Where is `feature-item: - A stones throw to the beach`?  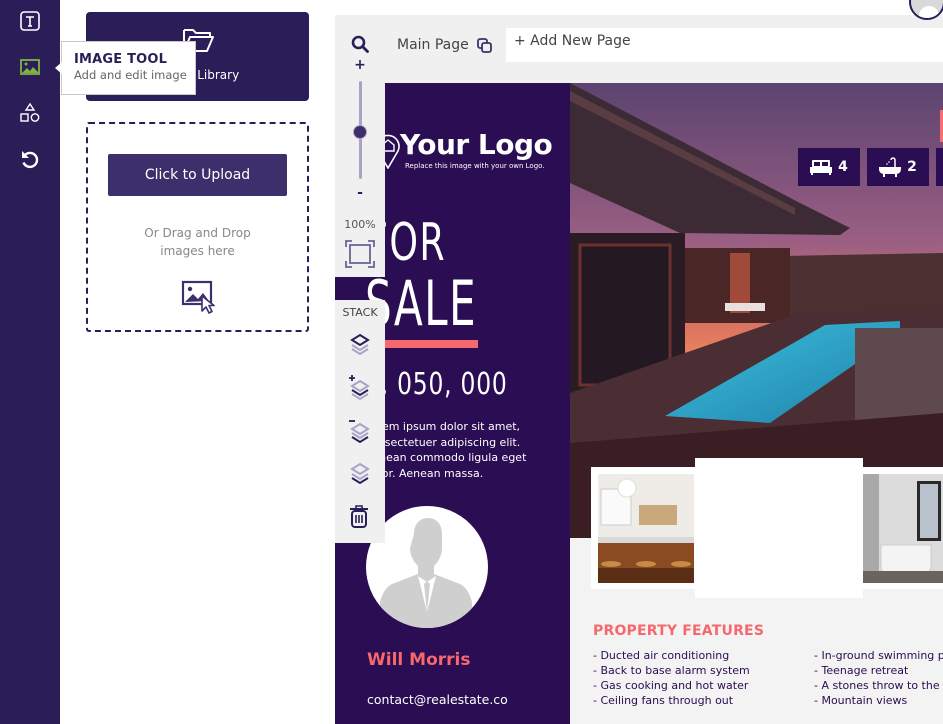
feature-item: - A stones throw to the beach is located at coordinates (878, 685).